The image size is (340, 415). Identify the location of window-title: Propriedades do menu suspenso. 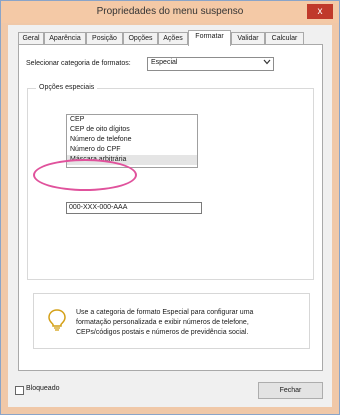
(170, 11).